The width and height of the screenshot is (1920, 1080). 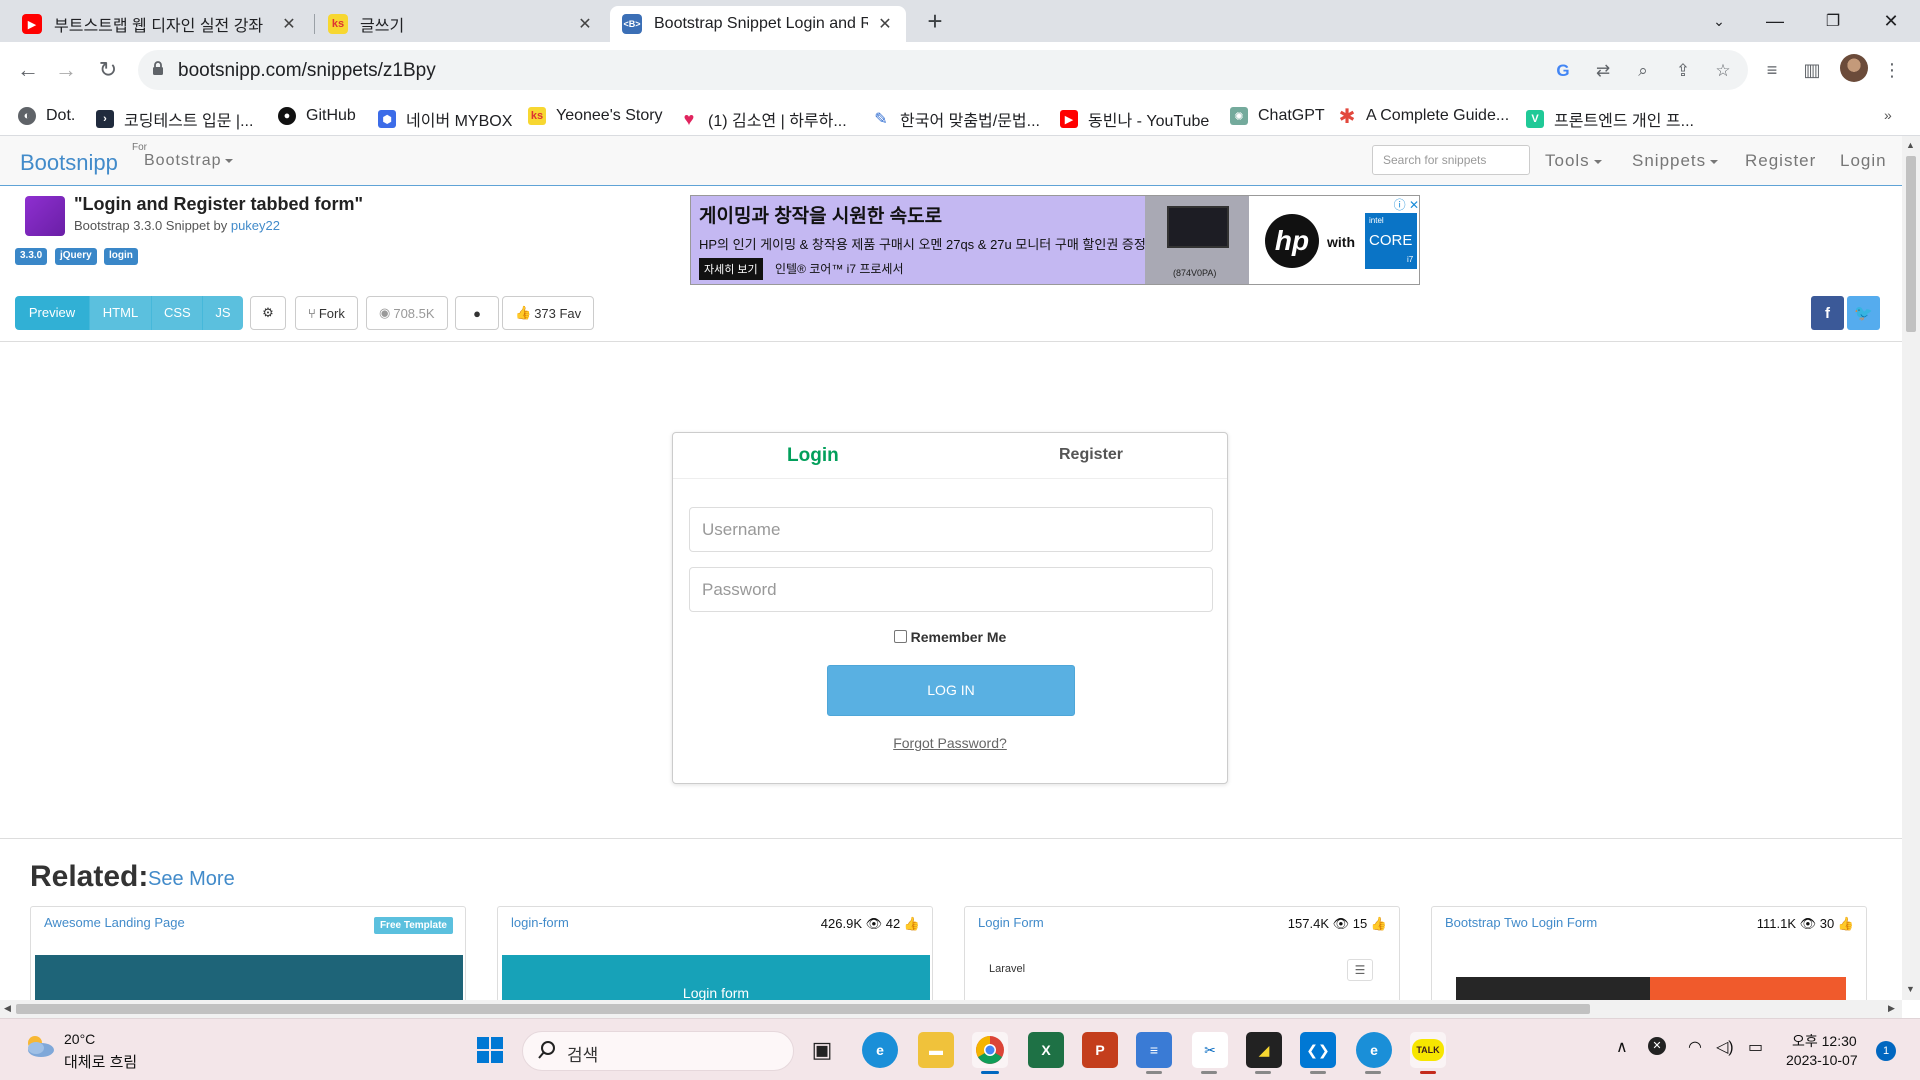 What do you see at coordinates (758, 24) in the screenshot?
I see `tab-bootsnipp: <B> Bootstrap Snippet Login and Re ✕` at bounding box center [758, 24].